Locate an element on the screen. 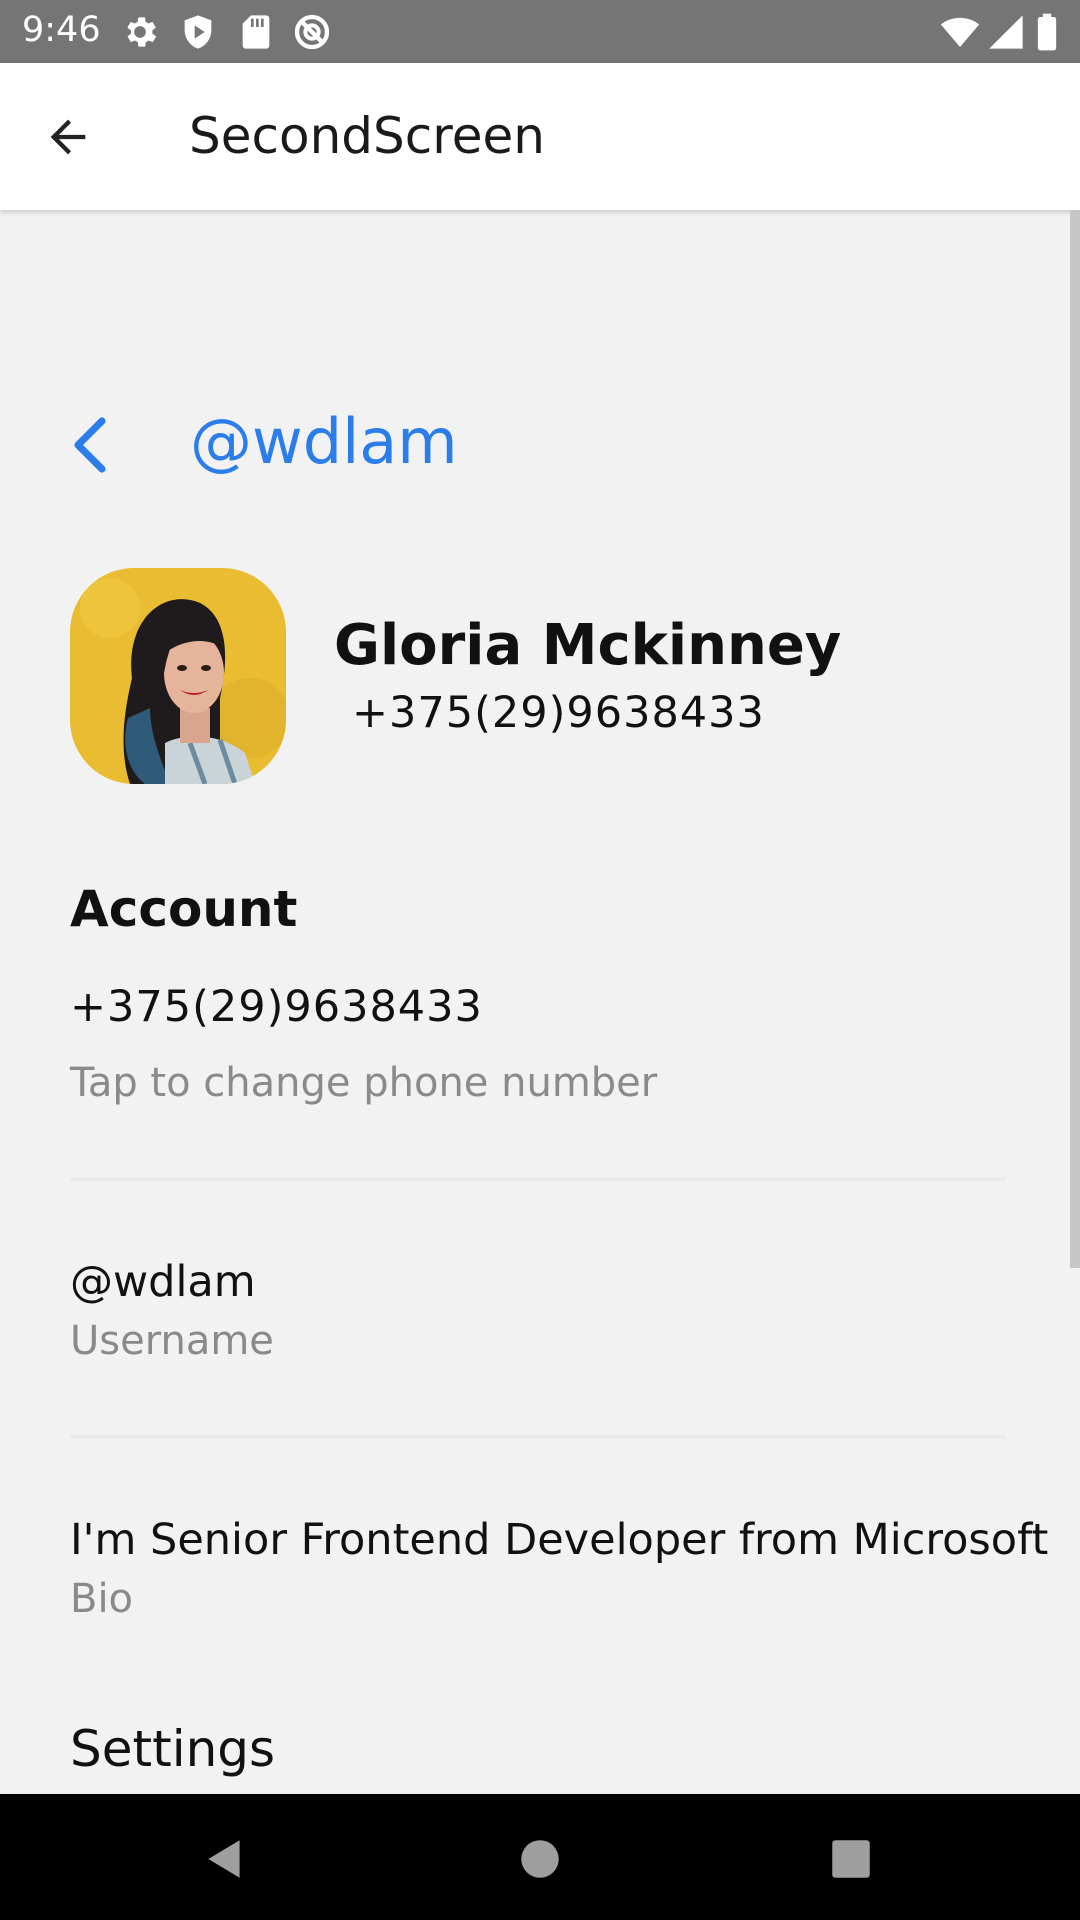  scrollbar is located at coordinates (1075, 739).